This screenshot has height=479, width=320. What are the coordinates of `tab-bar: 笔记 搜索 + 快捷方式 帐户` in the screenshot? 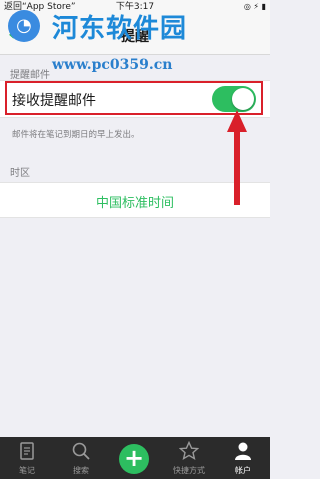 It's located at (135, 458).